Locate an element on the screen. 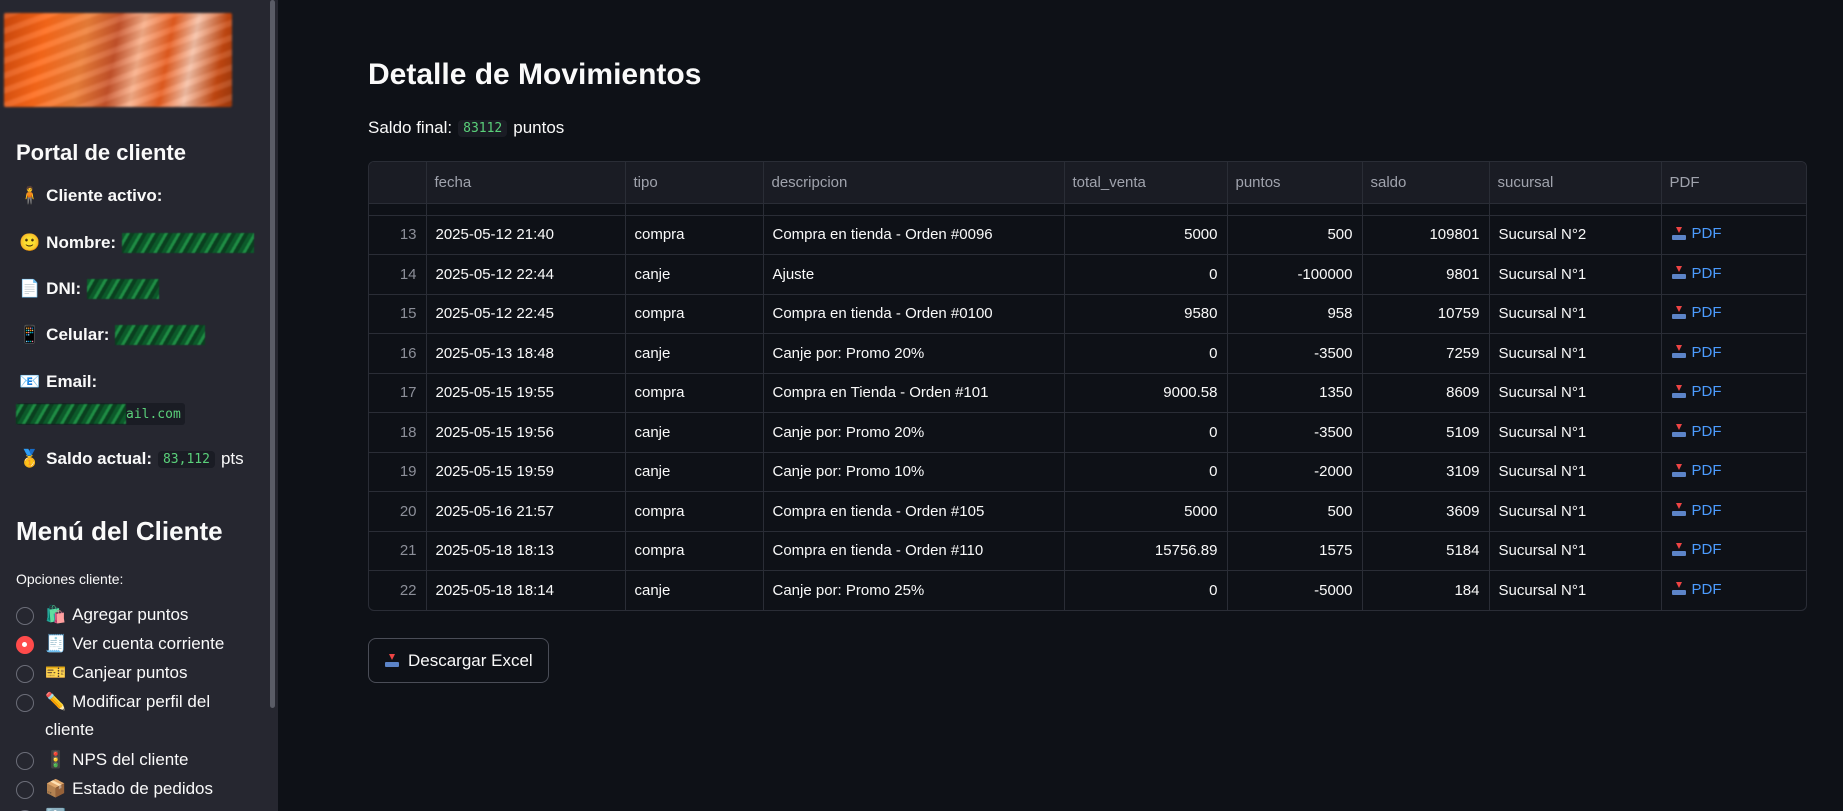 Image resolution: width=1843 pixels, height=811 pixels. client-phone-redacted is located at coordinates (160, 335).